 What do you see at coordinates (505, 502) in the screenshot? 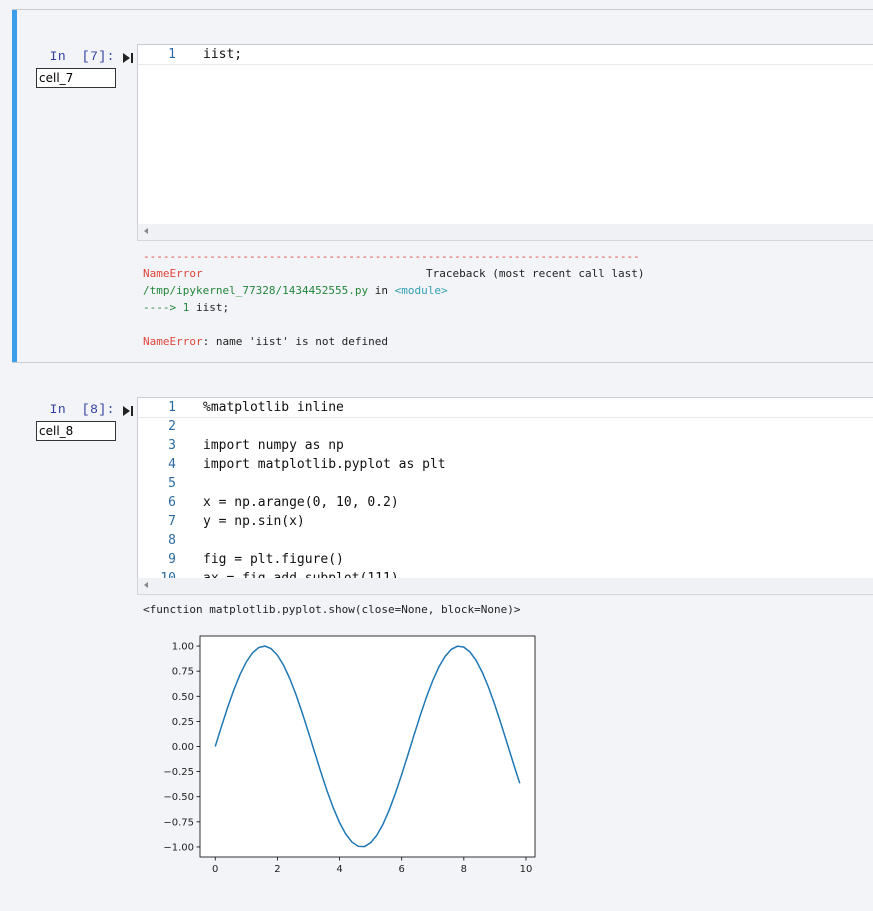
I see `code-line: 6 x = np.arange(0, 10, 0.2)` at bounding box center [505, 502].